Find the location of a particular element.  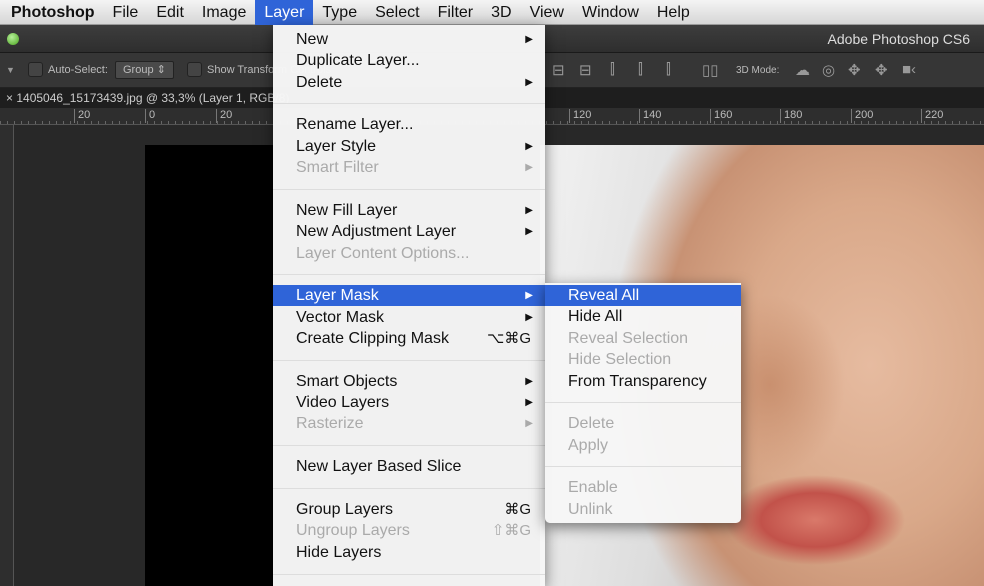

3d-pan-icon: ✥ is located at coordinates (854, 70).